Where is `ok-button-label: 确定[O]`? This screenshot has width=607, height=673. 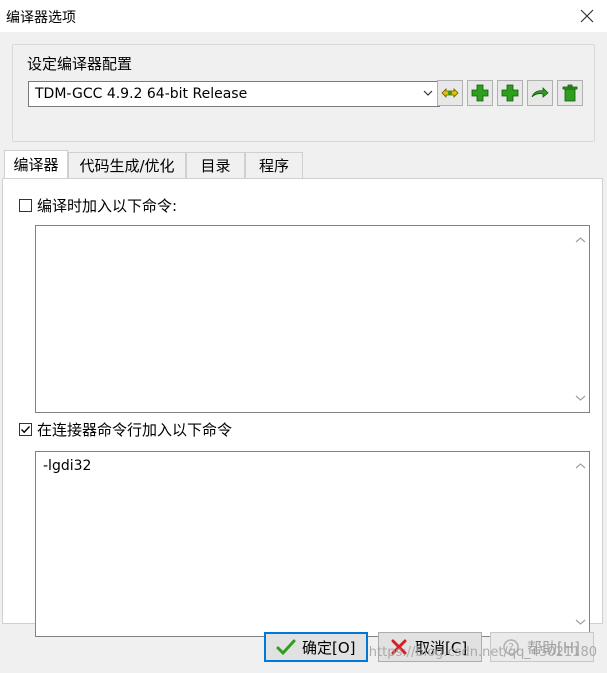
ok-button-label: 确定[O] is located at coordinates (329, 647).